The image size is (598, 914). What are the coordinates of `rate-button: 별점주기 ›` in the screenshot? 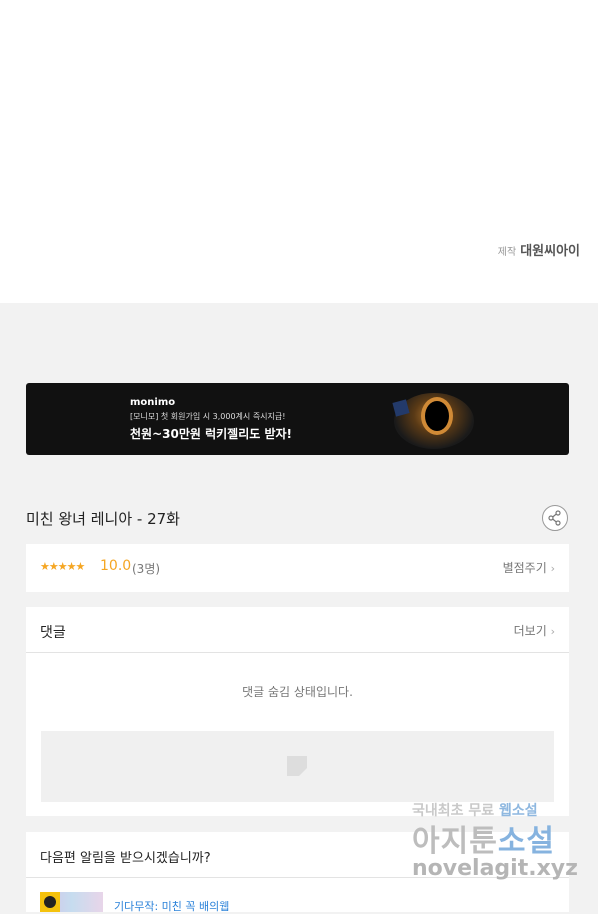 It's located at (529, 567).